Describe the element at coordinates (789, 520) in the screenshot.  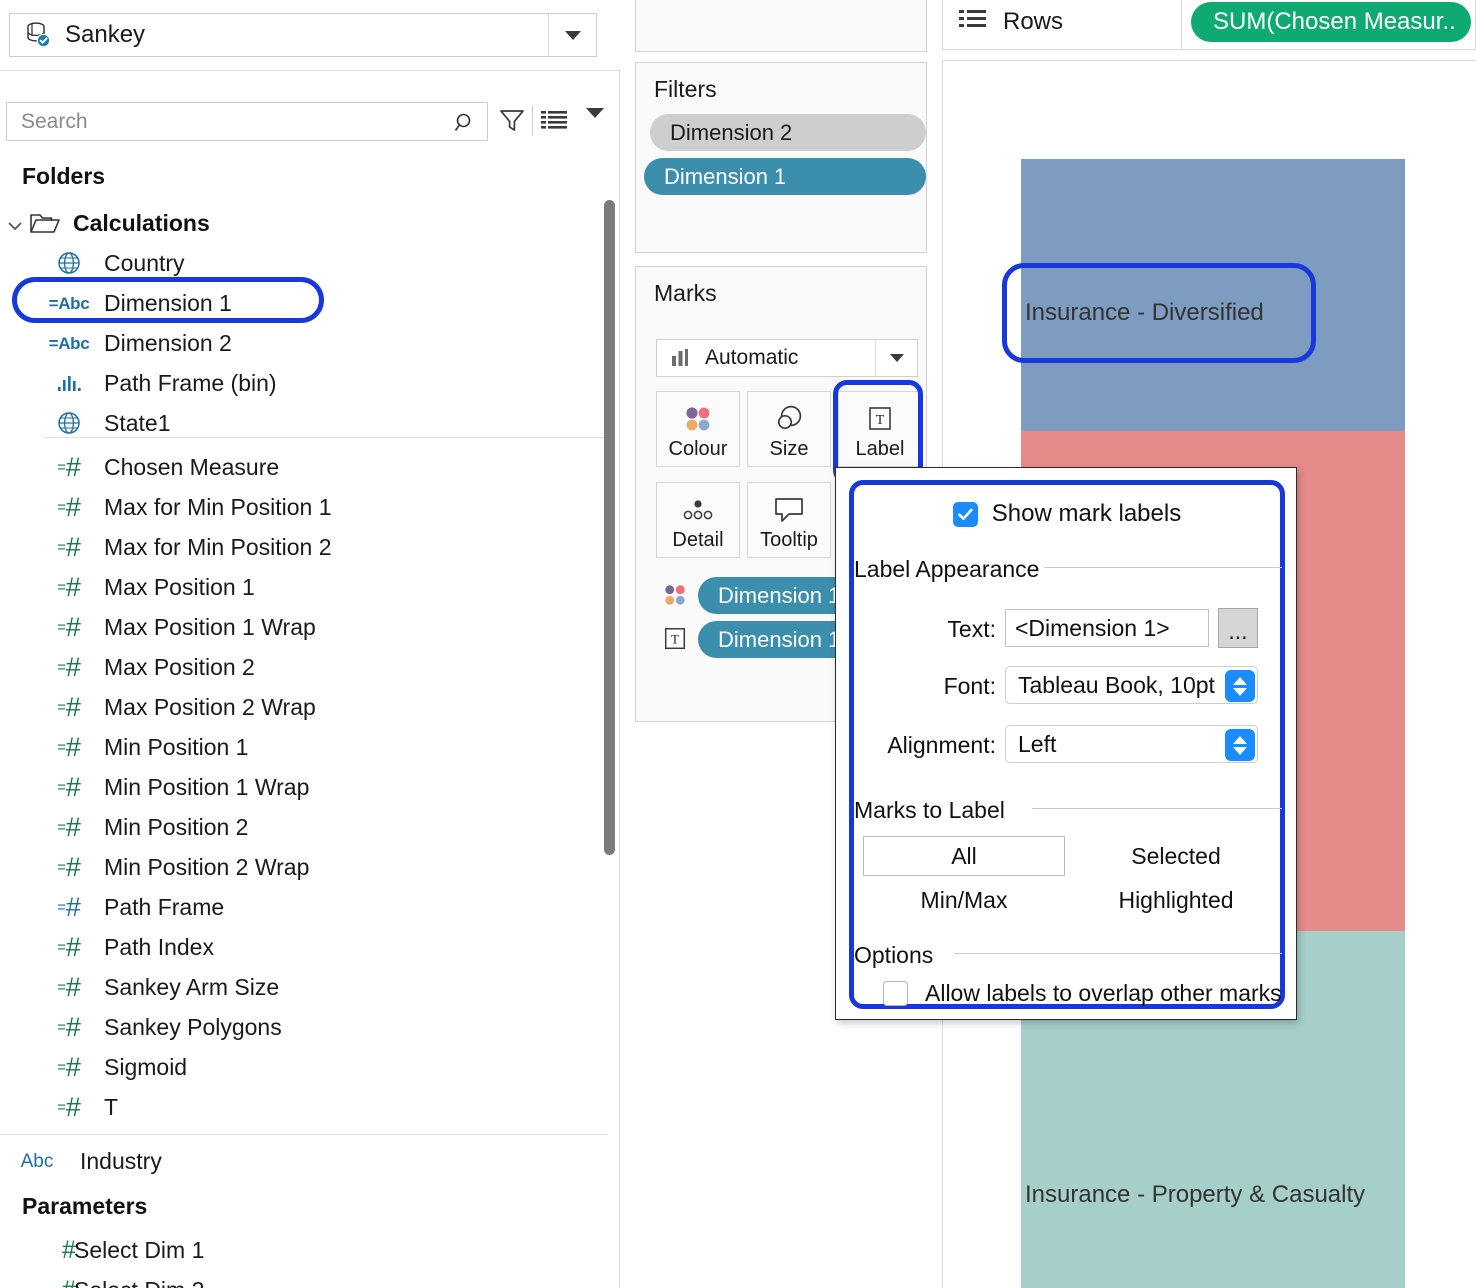
I see `marks-button-tooltip: Tooltip` at that location.